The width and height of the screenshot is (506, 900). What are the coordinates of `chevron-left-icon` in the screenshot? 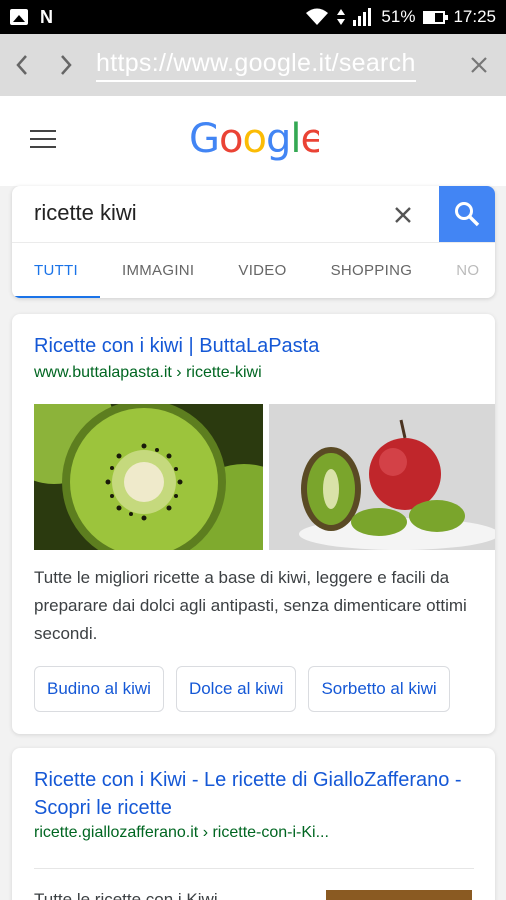 It's located at (21, 65).